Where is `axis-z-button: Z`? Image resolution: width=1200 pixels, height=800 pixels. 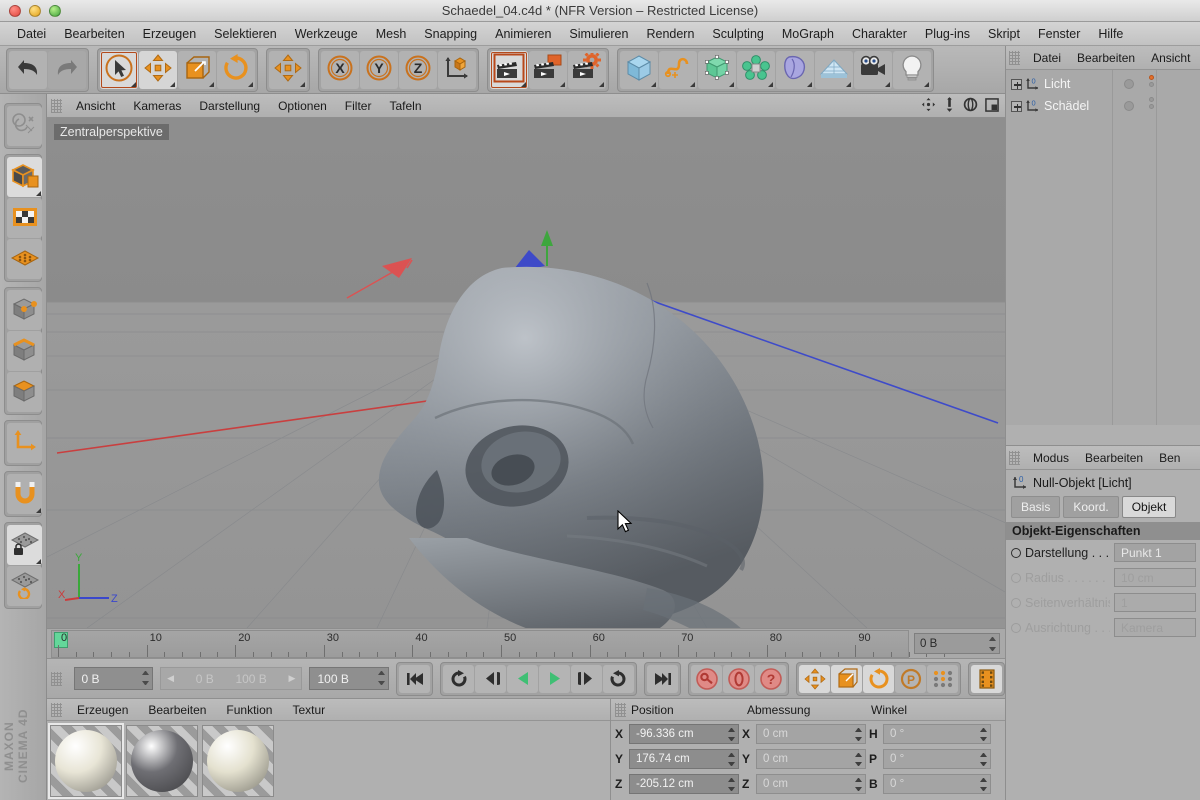
axis-z-button: Z is located at coordinates (418, 69).